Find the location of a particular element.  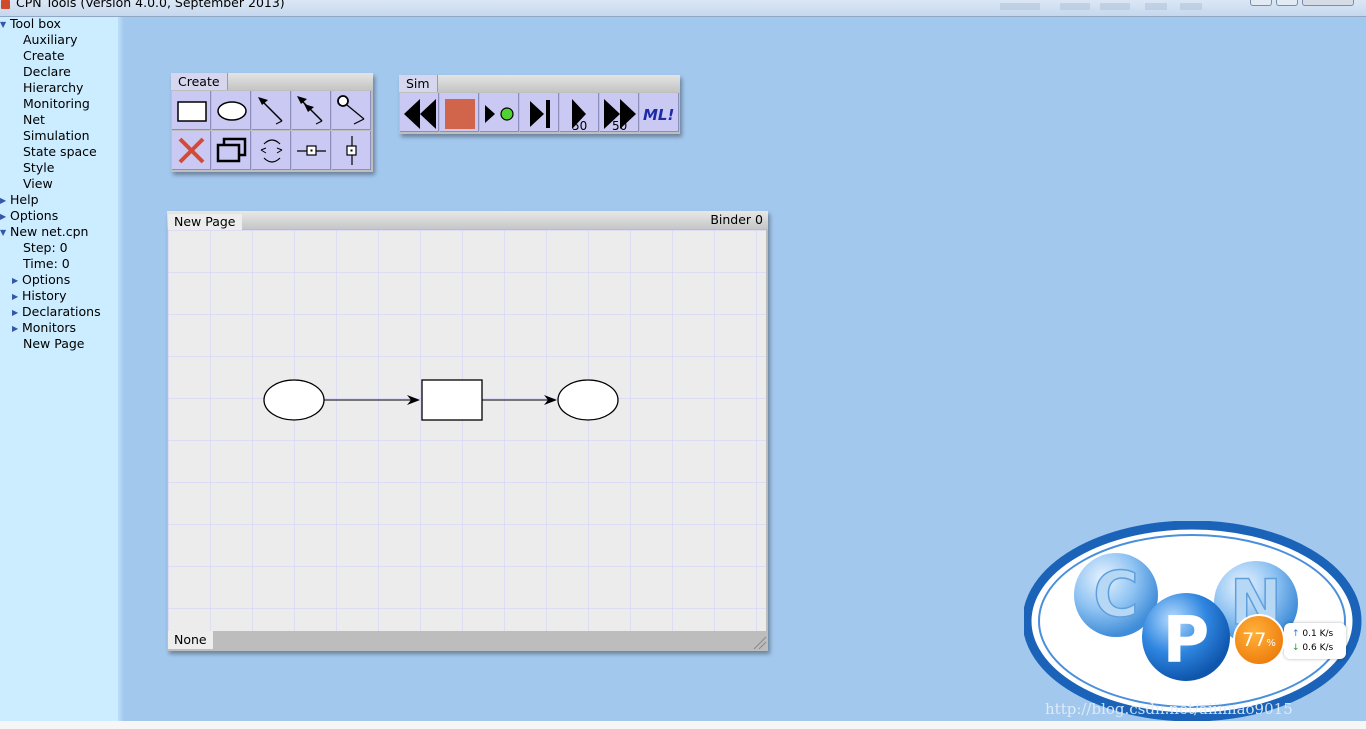

net-monitors-label: Monitors is located at coordinates (49, 327).